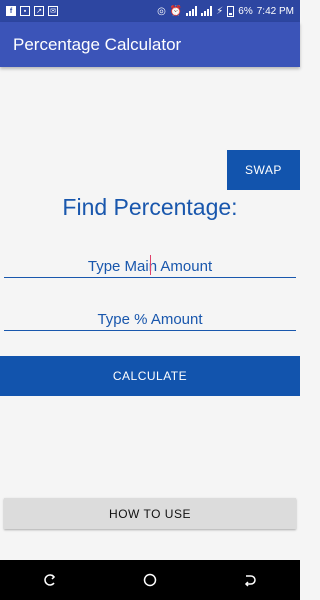 This screenshot has height=600, width=320. What do you see at coordinates (150, 207) in the screenshot?
I see `page-heading: Find Percentage:` at bounding box center [150, 207].